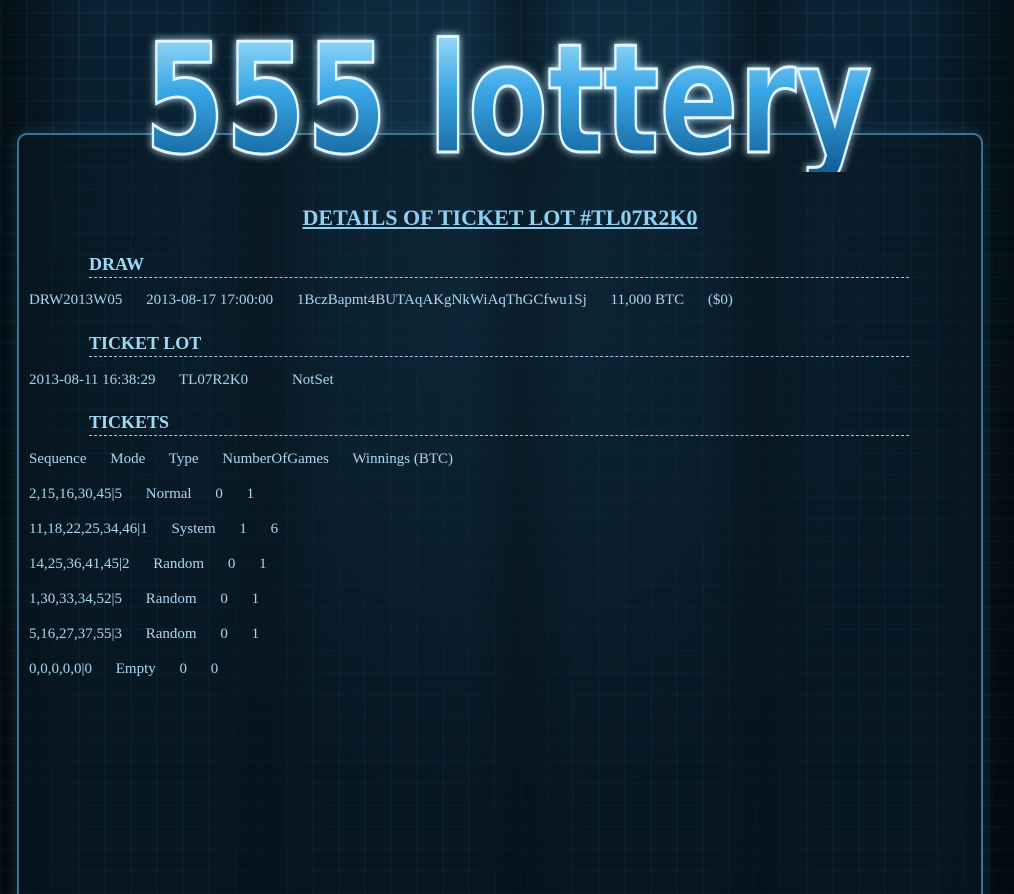 Image resolution: width=1014 pixels, height=894 pixels. I want to click on tickets-heading: TICKETS, so click(499, 424).